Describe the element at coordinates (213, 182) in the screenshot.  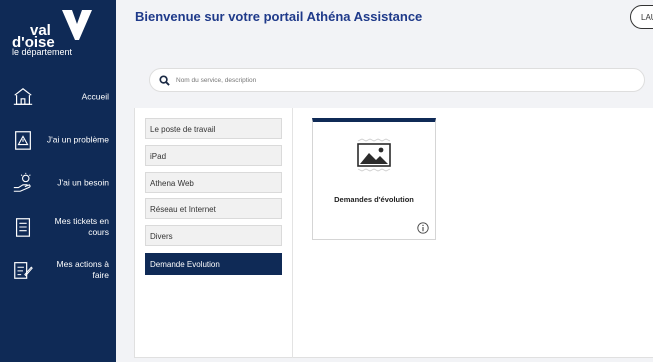
I see `category-athena-web: Athena Web` at that location.